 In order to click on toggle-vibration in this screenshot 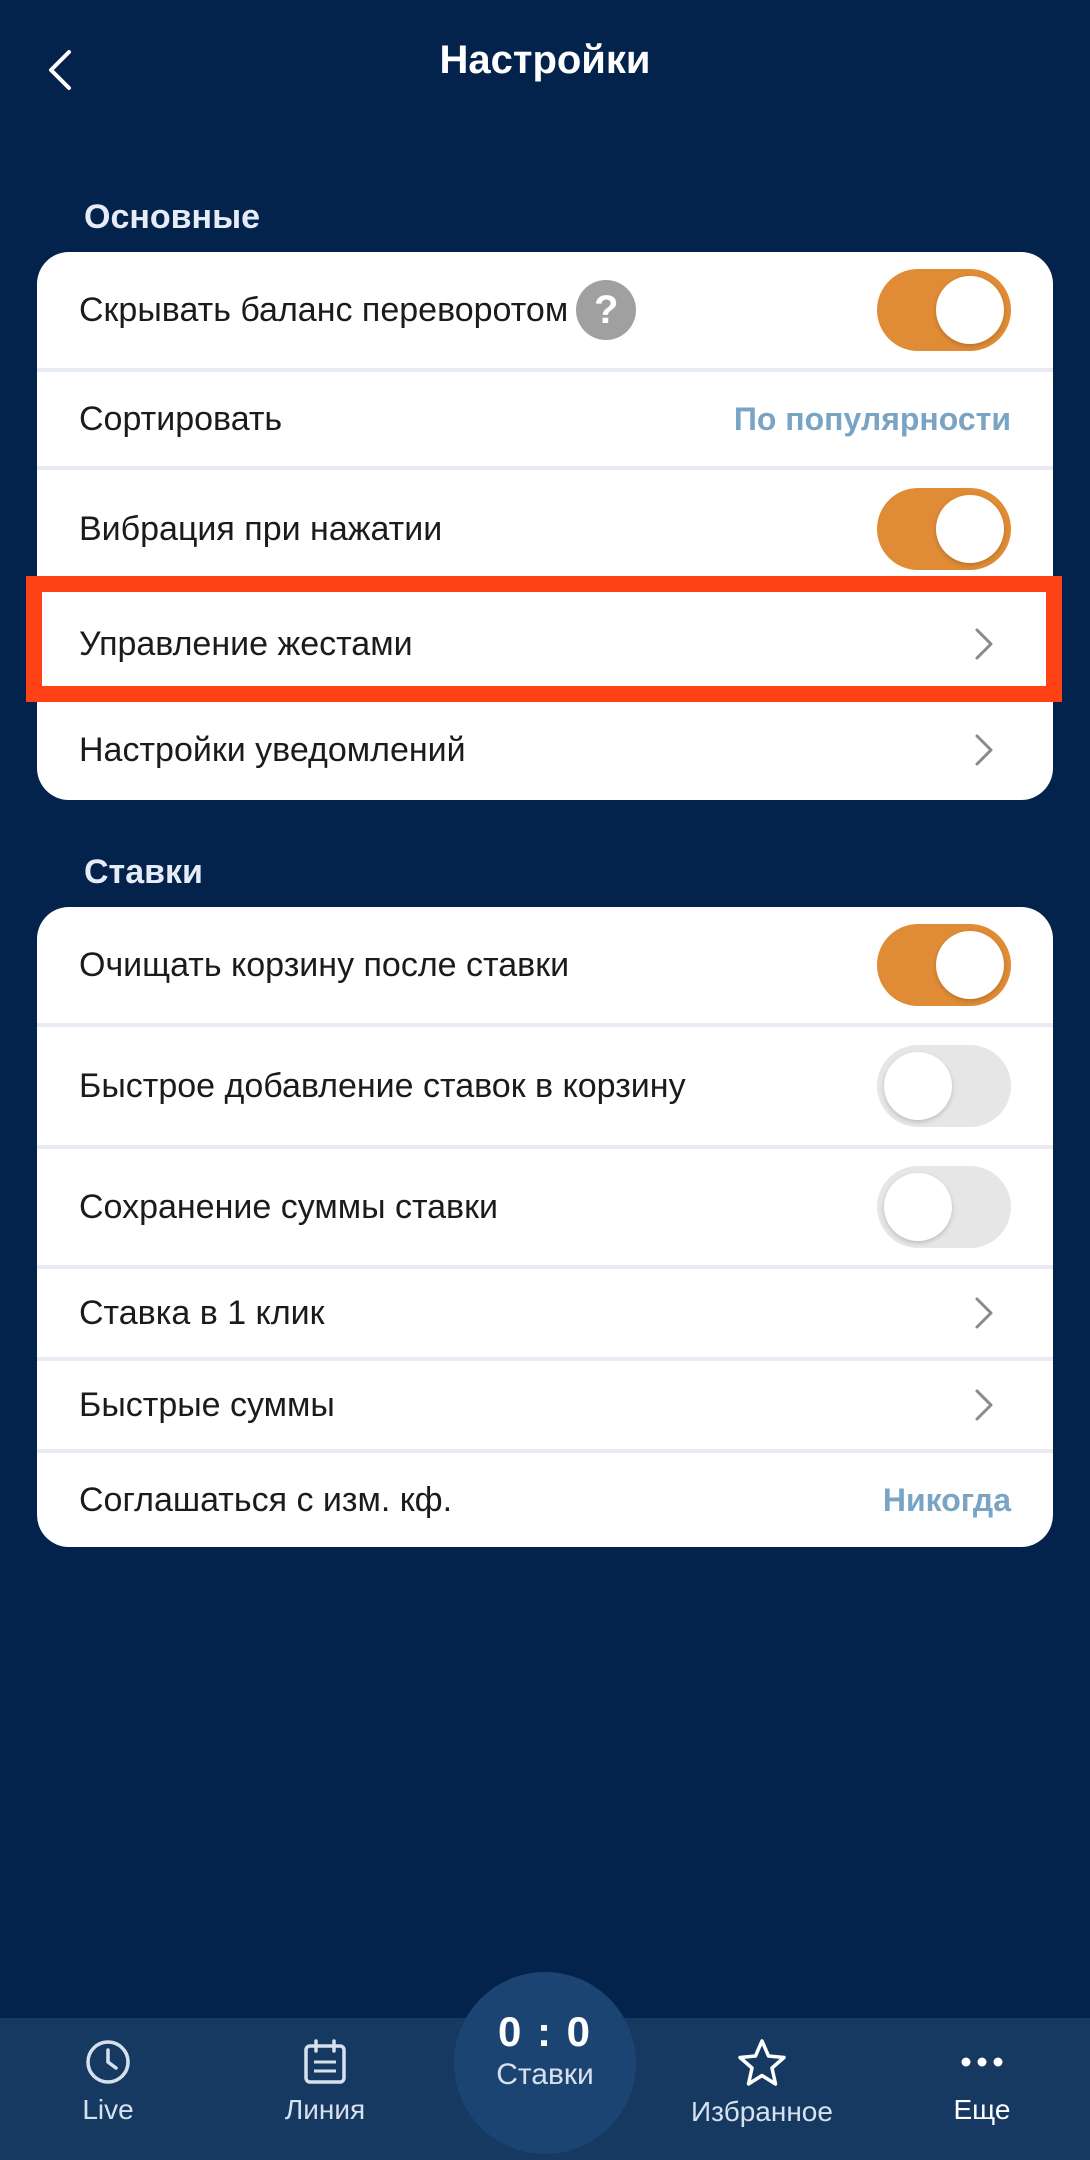, I will do `click(944, 529)`.